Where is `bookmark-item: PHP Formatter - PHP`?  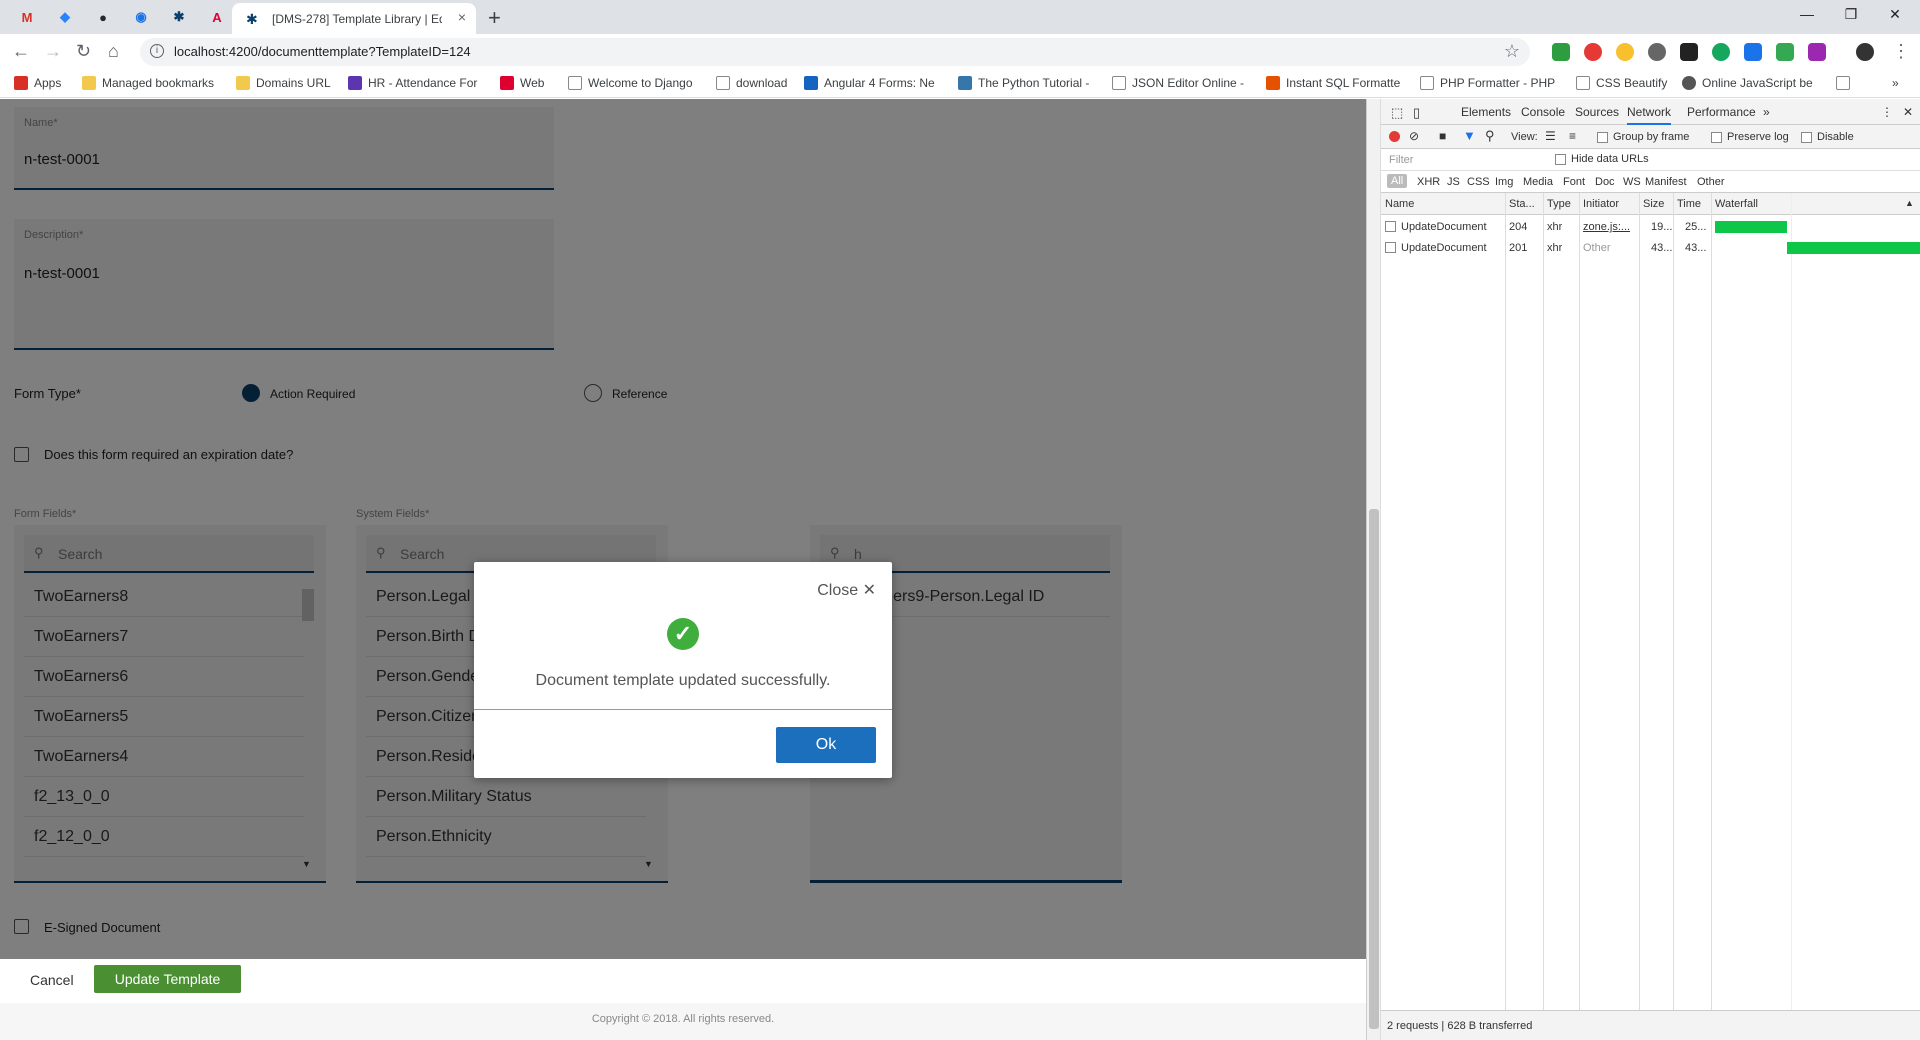
bookmark-item: PHP Formatter - PHP is located at coordinates (1487, 83).